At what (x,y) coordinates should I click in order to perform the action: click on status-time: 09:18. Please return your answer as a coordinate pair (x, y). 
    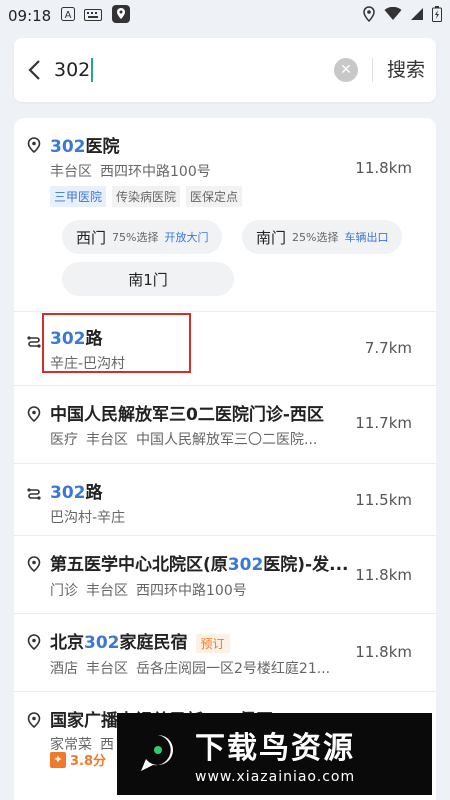
    Looking at the image, I should click on (30, 16).